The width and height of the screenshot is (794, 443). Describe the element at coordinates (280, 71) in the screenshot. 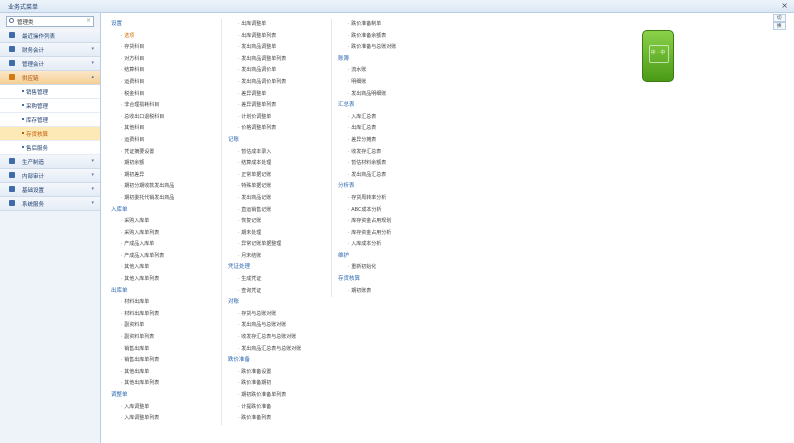

I see `menu-link: 发出商品调价单` at that location.